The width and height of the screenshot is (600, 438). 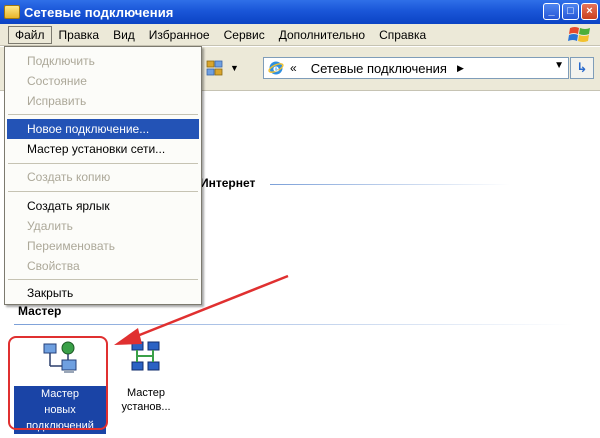 I want to click on address-text: Сетевые подключения, so click(x=378, y=68).